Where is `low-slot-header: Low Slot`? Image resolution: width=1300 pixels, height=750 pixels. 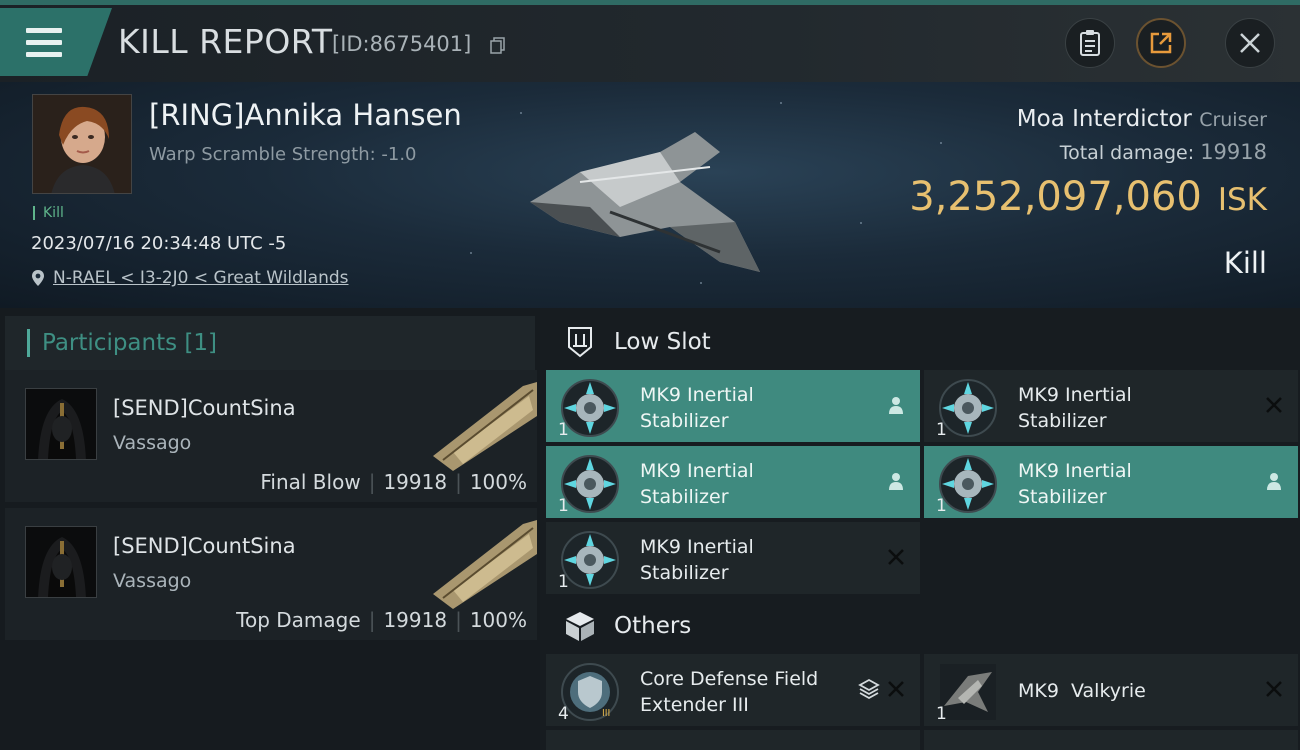
low-slot-header: Low Slot is located at coordinates (921, 342).